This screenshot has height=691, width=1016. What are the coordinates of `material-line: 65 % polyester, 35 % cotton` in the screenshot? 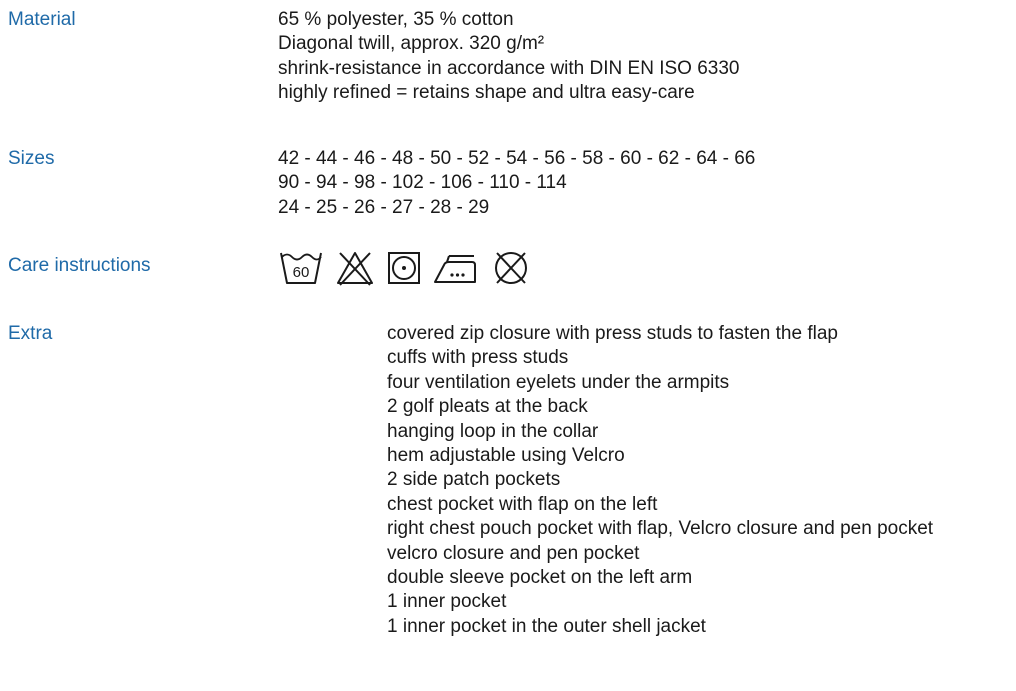 It's located at (396, 19).